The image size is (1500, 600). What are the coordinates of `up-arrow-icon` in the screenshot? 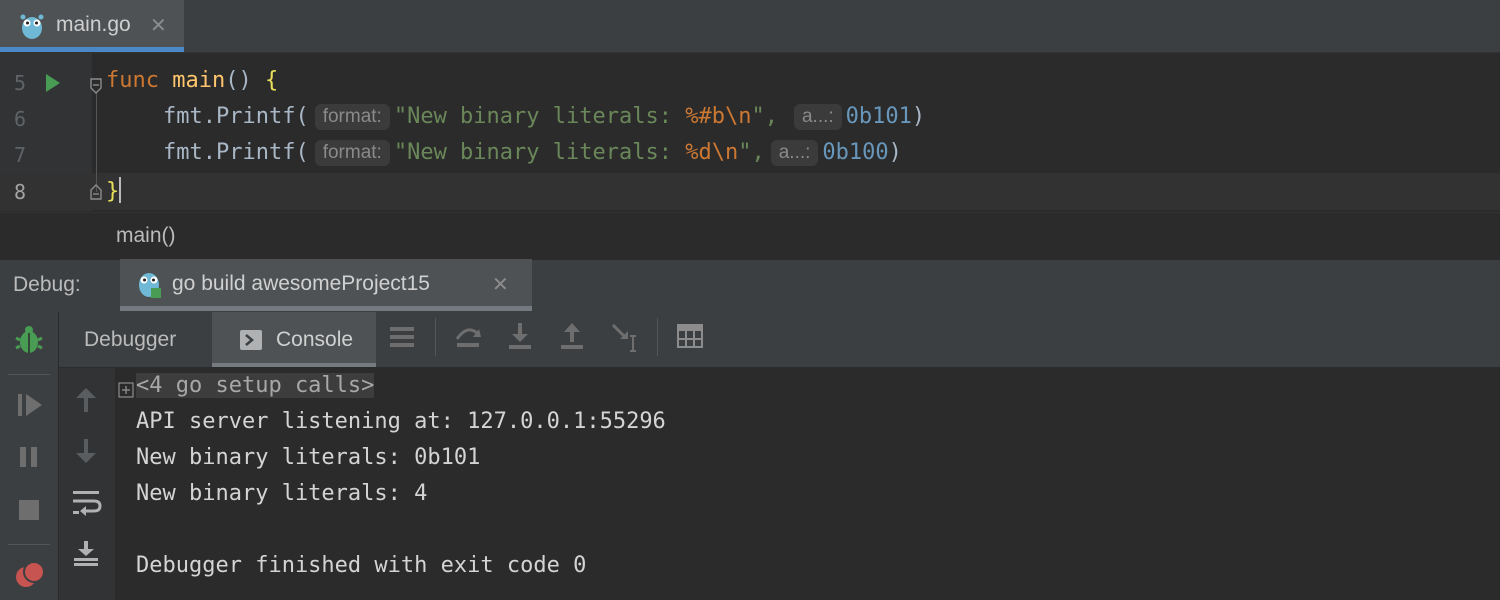 It's located at (86, 400).